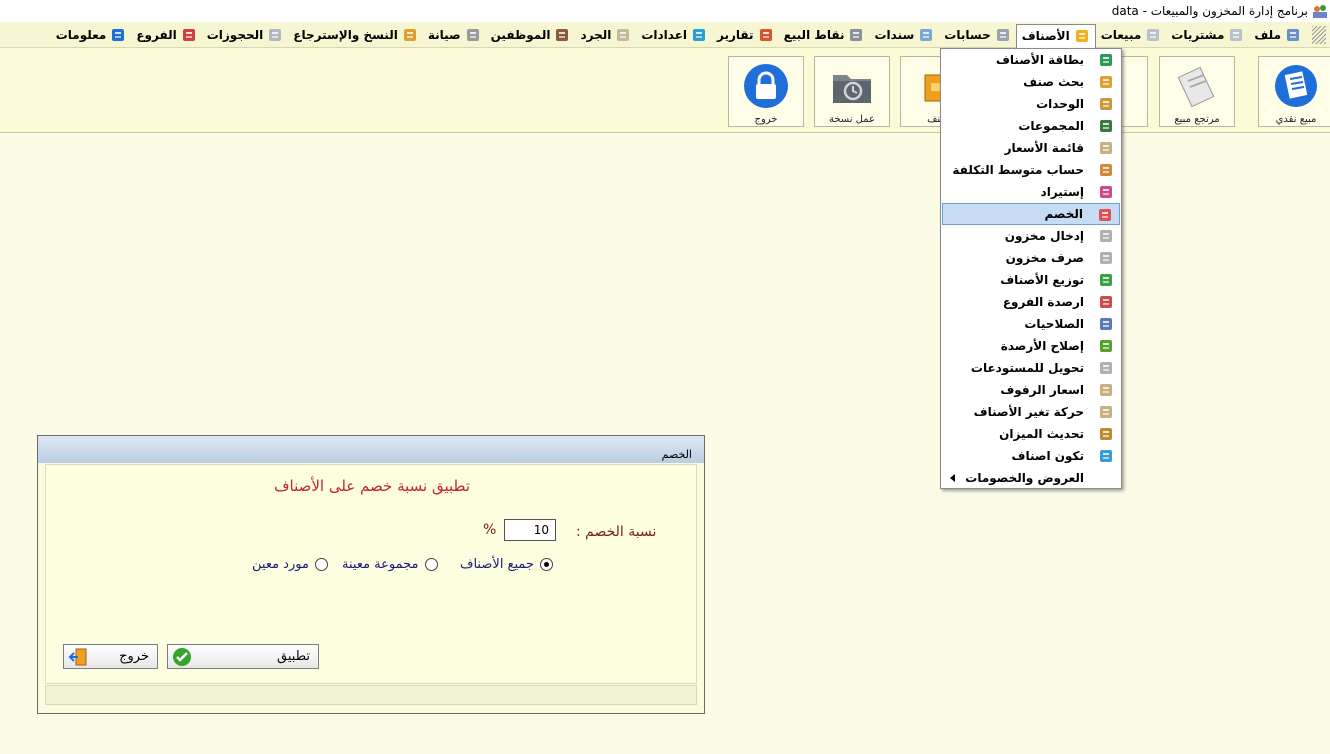  I want to click on dialog-status-bar, so click(371, 695).